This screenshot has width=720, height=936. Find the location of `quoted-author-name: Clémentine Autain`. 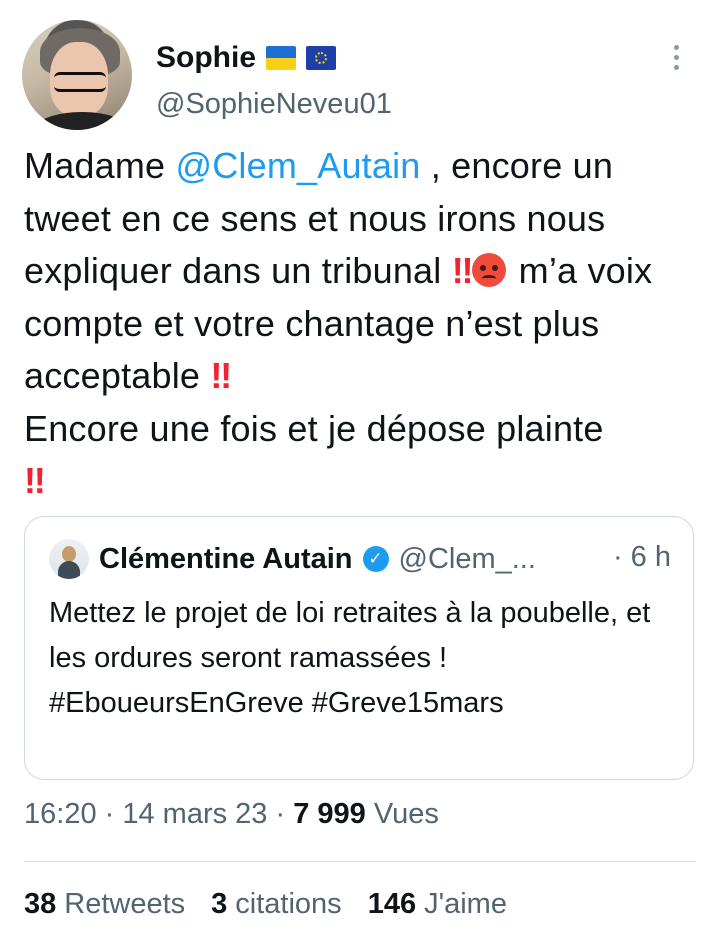

quoted-author-name: Clémentine Autain is located at coordinates (226, 559).